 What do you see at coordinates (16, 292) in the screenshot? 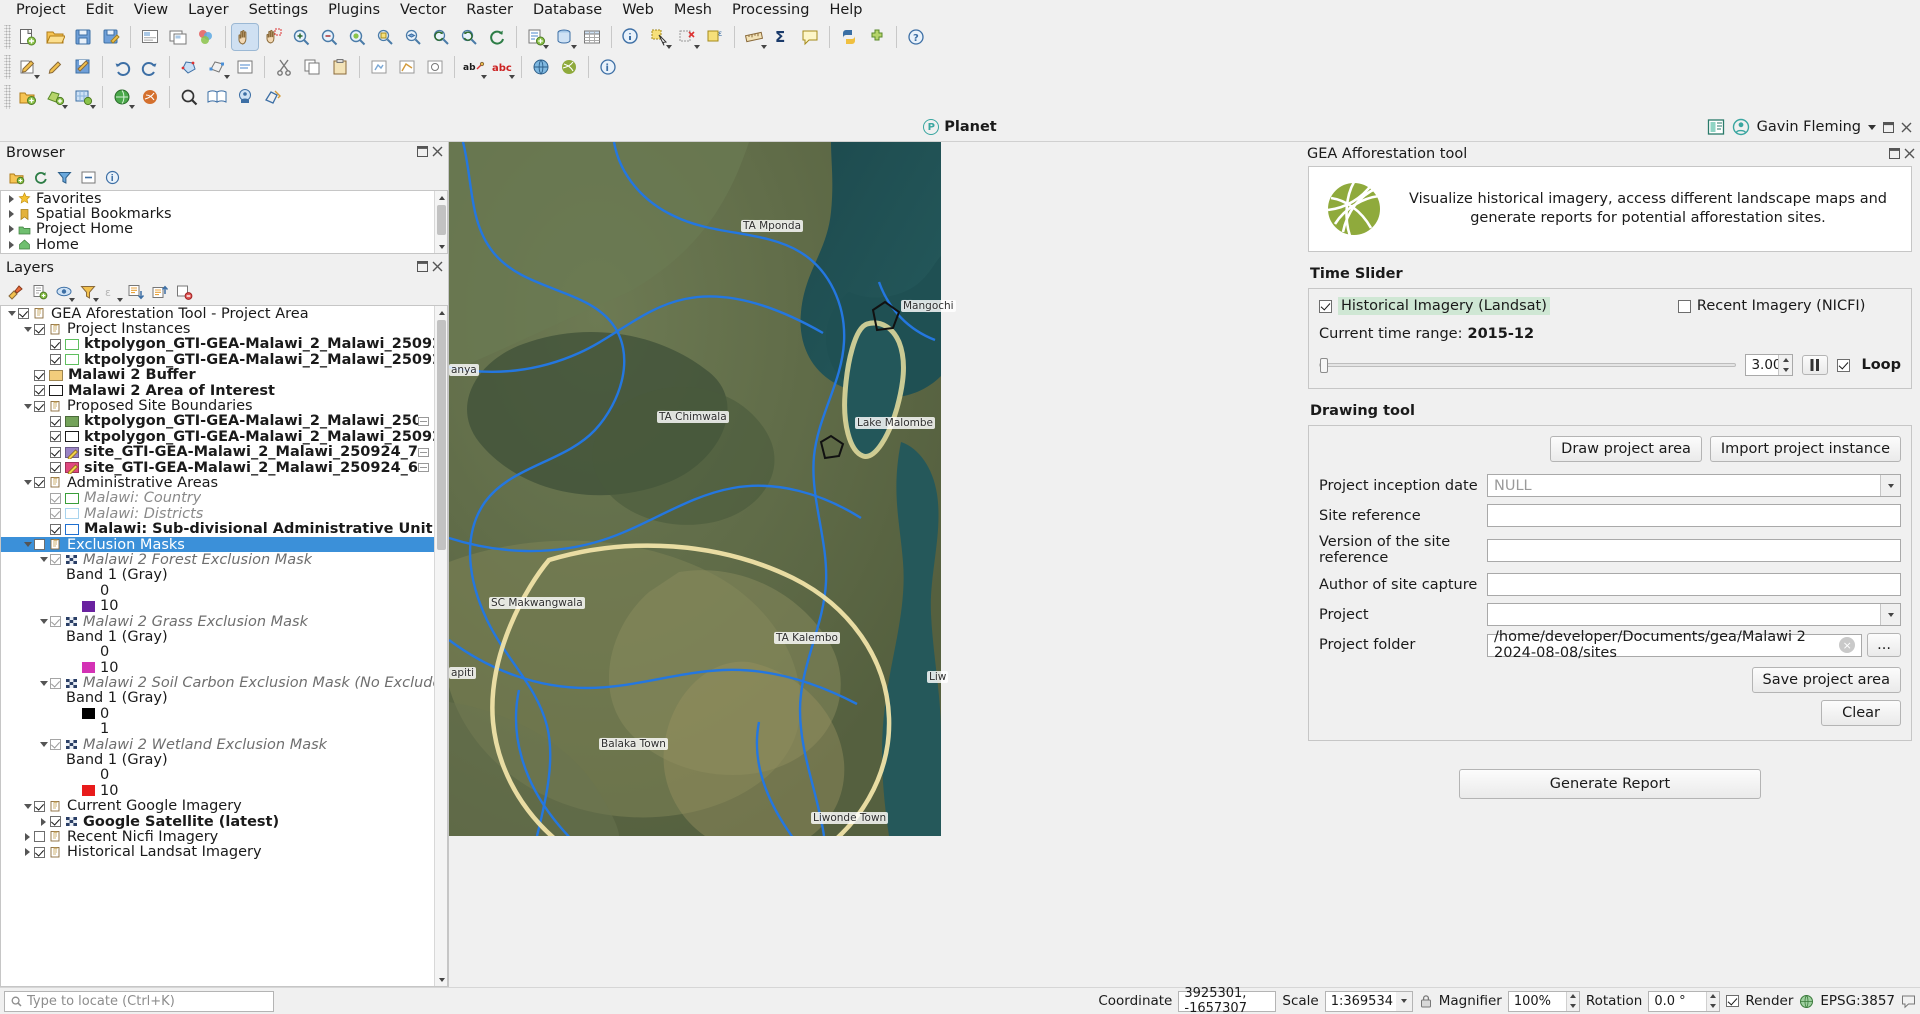
I see `open-layer-styling-icon` at bounding box center [16, 292].